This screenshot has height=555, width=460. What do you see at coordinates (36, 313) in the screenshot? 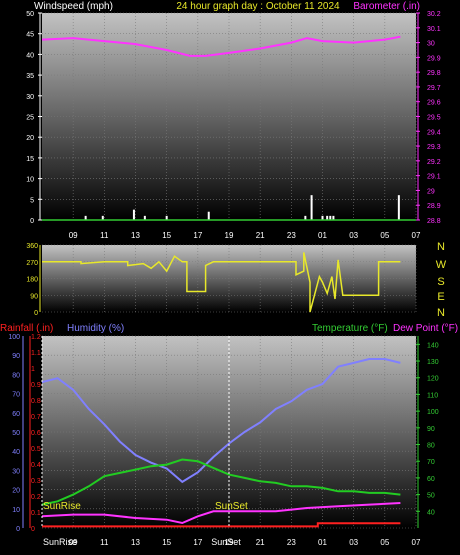
I see `direction-tick-label: 0` at bounding box center [36, 313].